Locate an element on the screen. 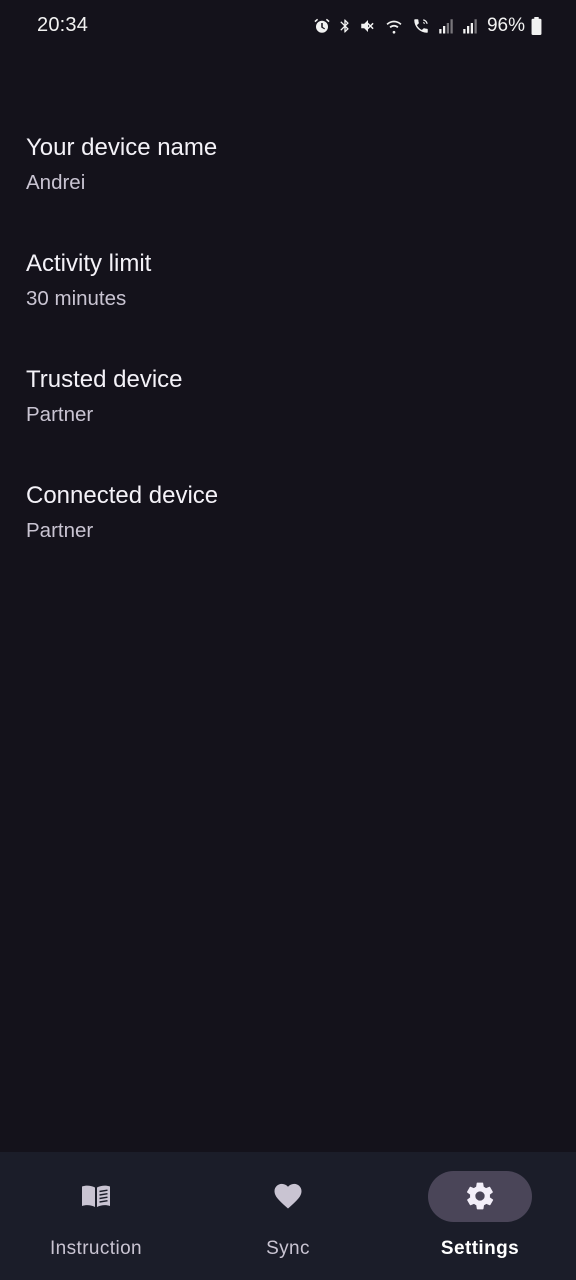  setting-title: Trusted device is located at coordinates (104, 379).